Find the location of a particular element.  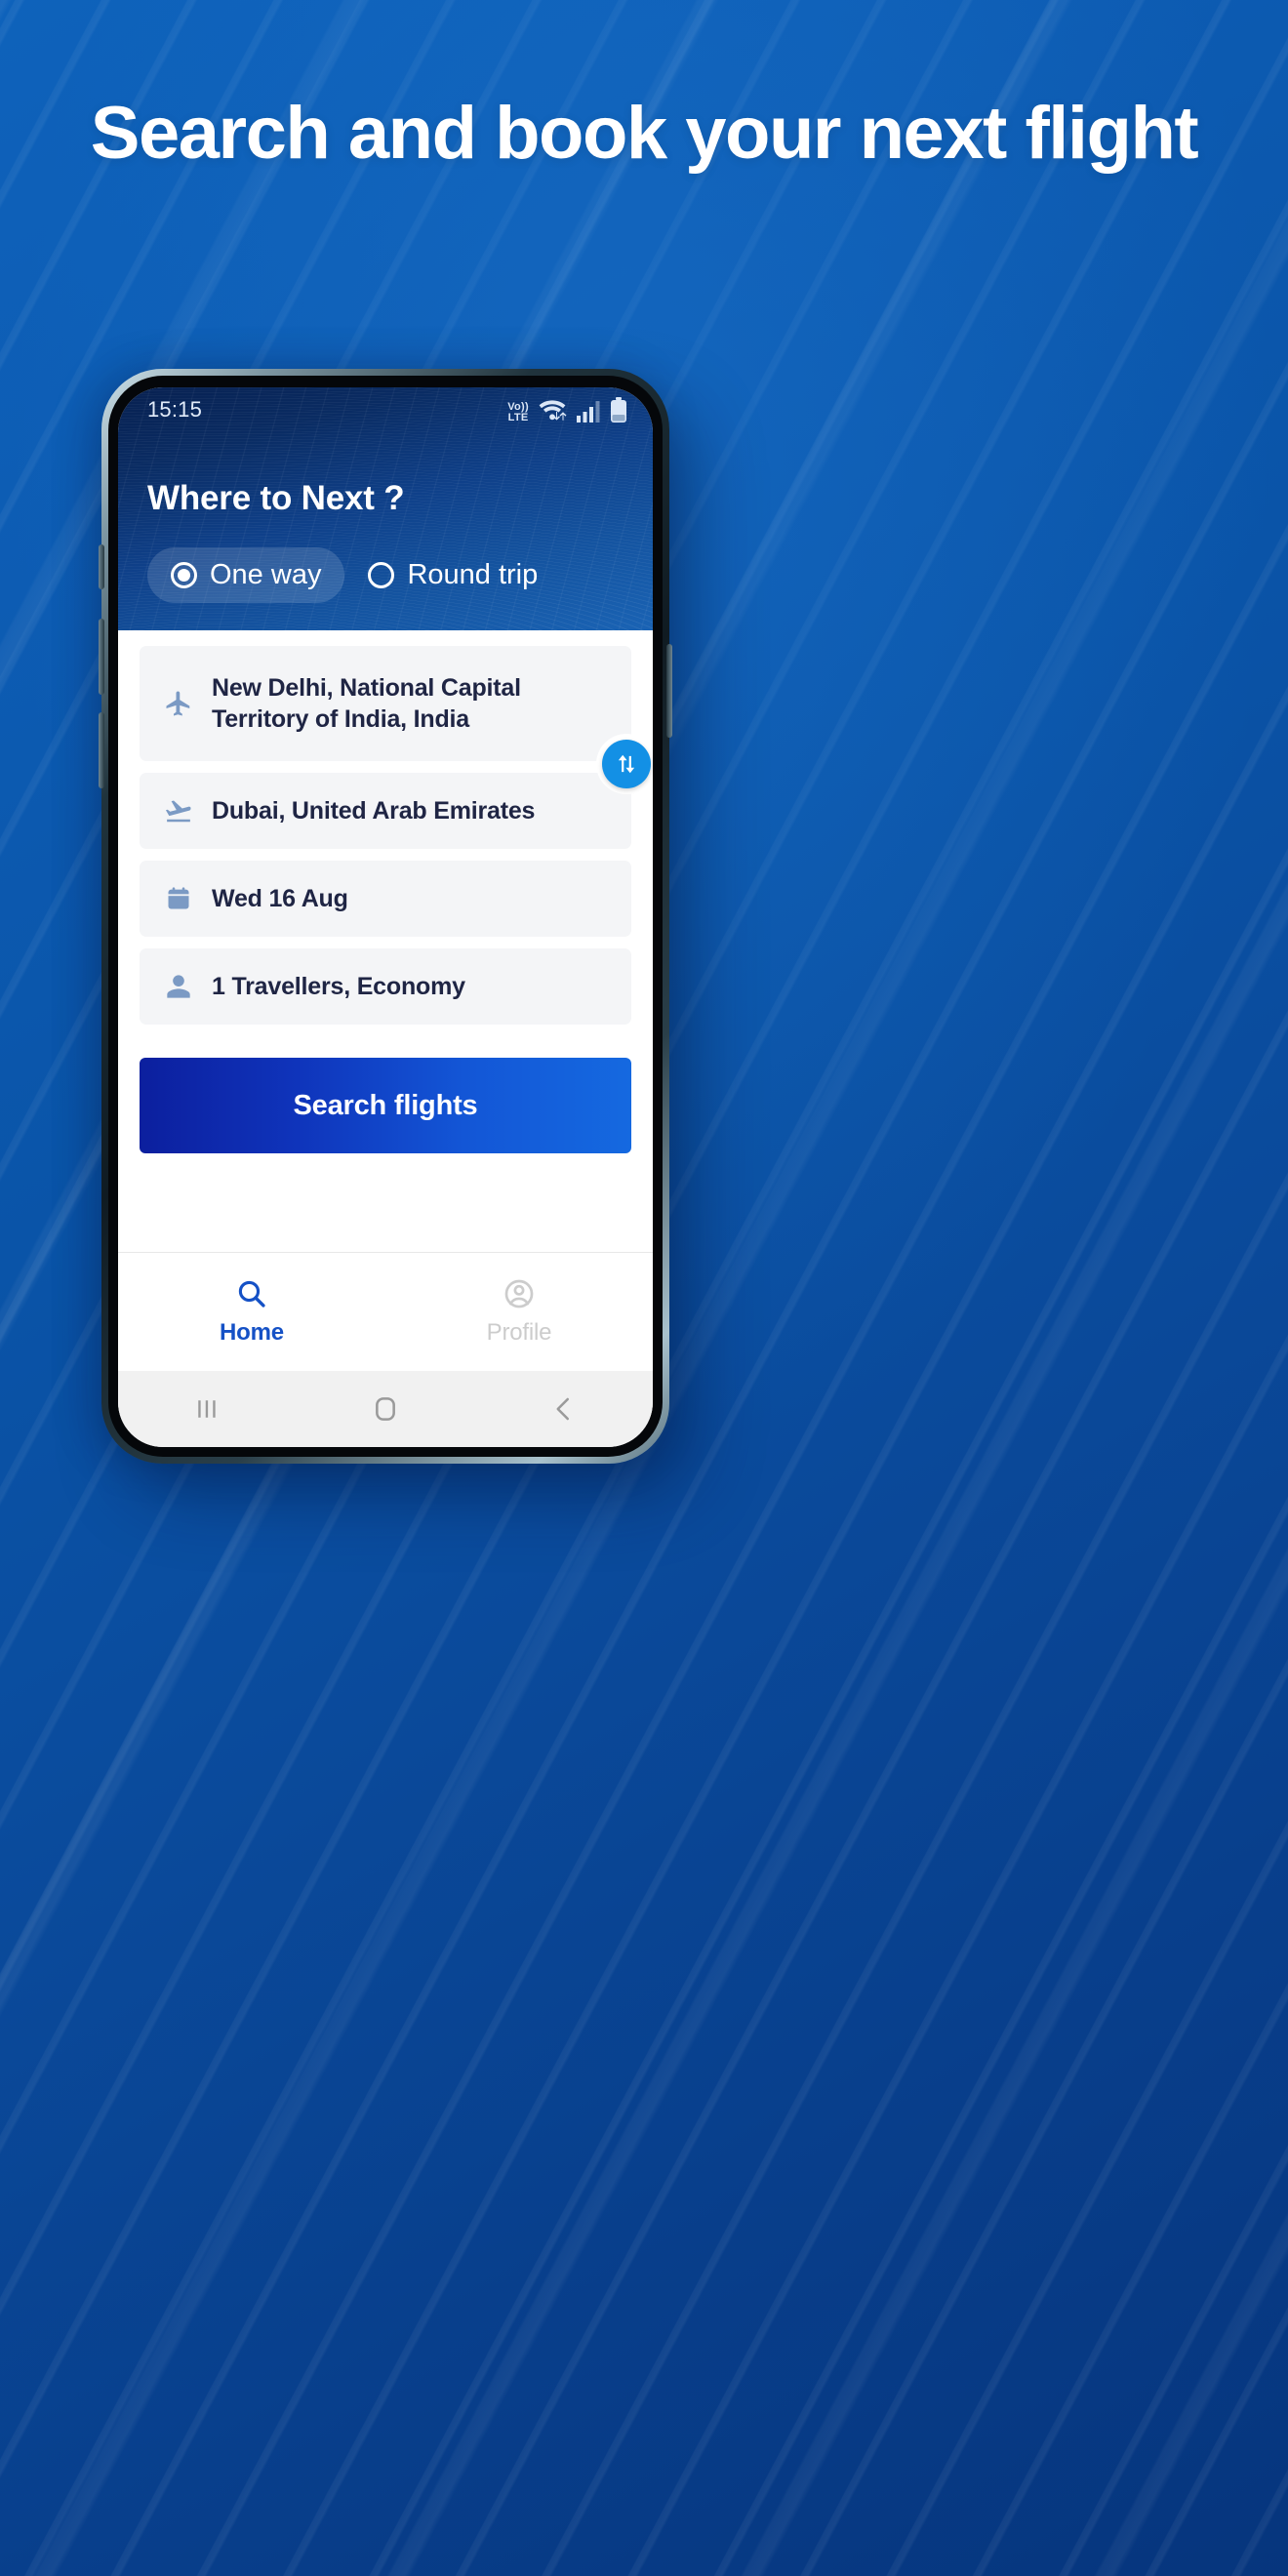

radio-selected-icon is located at coordinates (184, 575).